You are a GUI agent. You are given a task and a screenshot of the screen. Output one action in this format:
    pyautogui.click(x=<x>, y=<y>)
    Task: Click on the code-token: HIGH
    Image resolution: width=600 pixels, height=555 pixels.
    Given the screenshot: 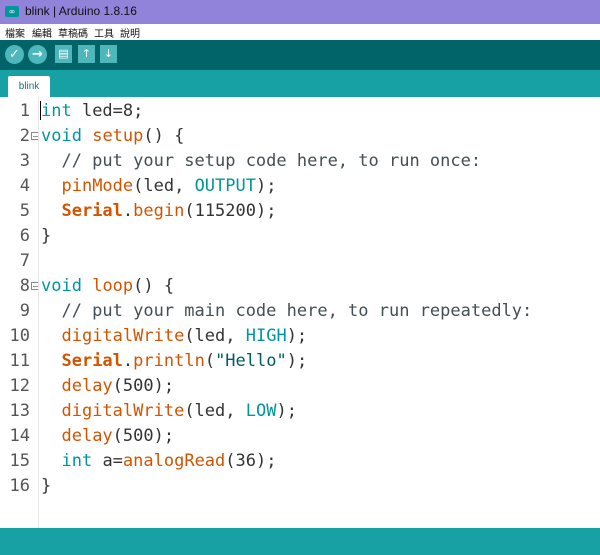 What is the action you would take?
    pyautogui.click(x=266, y=336)
    